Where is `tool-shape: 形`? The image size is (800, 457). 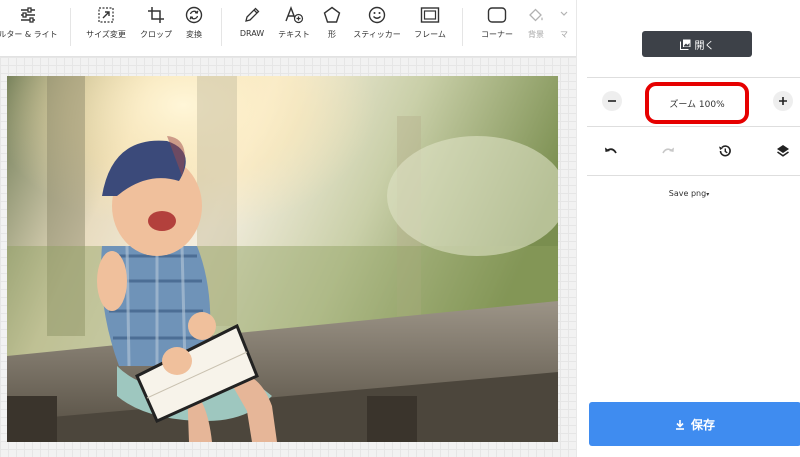
tool-shape: 形 is located at coordinates (332, 23).